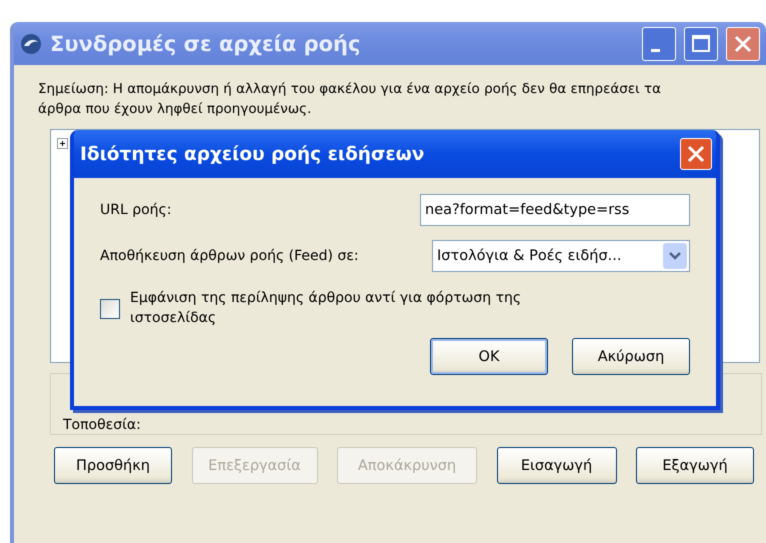 The height and width of the screenshot is (543, 766). Describe the element at coordinates (555, 210) in the screenshot. I see `url-field: nea?format=feed&type=rss` at that location.